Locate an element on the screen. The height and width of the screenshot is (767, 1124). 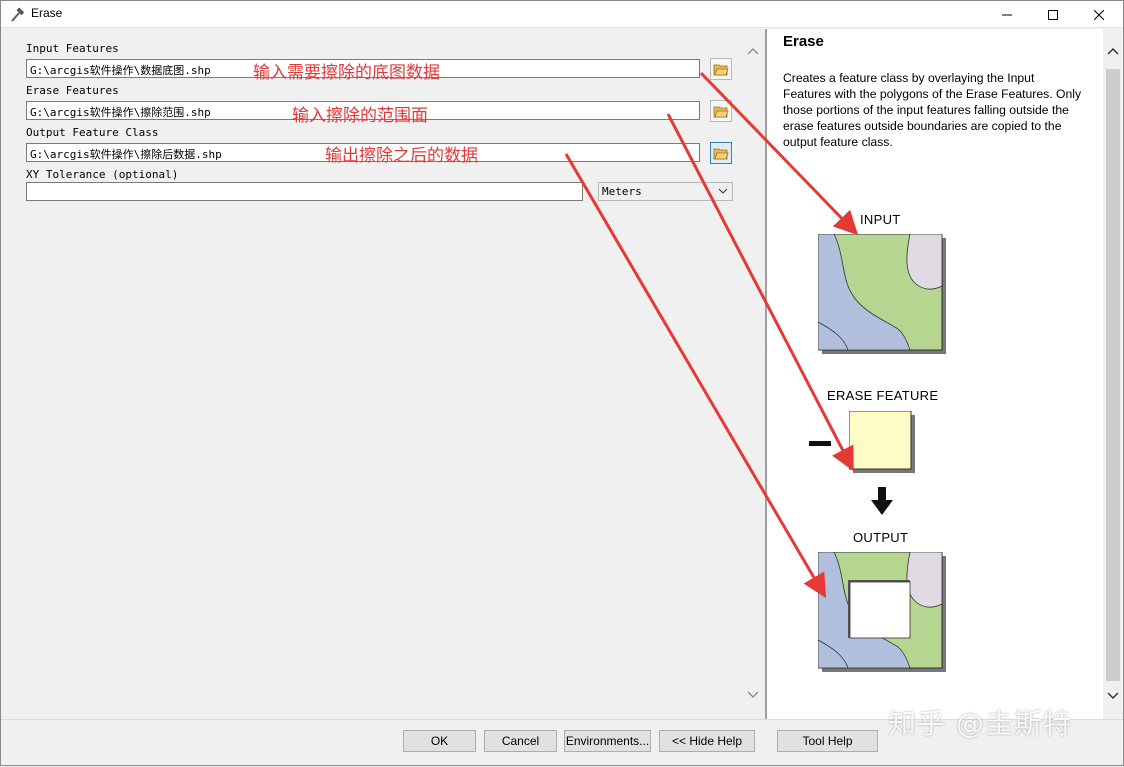
figure-output-label: OUTPUT is located at coordinates (881, 537).